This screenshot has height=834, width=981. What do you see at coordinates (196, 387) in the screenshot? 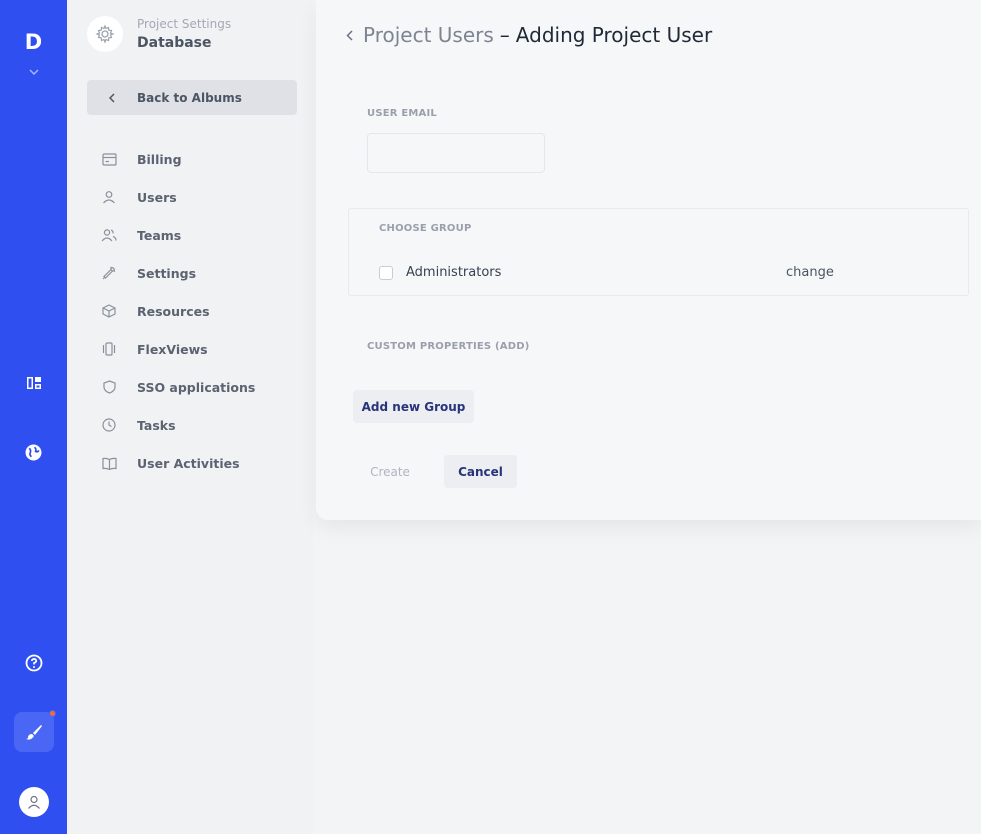
I see `sidebar-item-label: SSO applications` at bounding box center [196, 387].